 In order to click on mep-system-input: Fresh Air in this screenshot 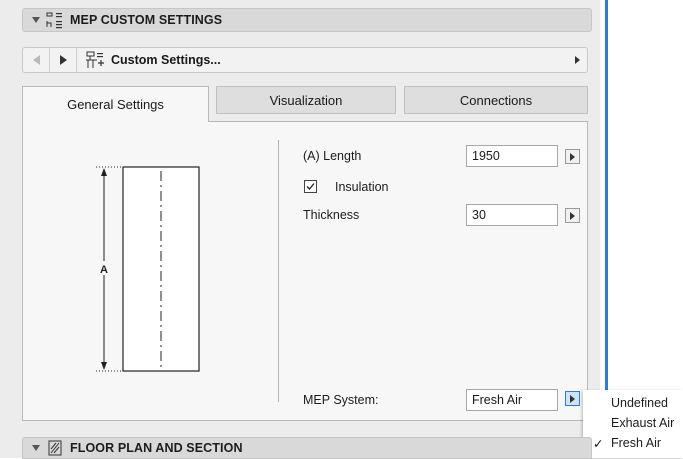, I will do `click(512, 400)`.